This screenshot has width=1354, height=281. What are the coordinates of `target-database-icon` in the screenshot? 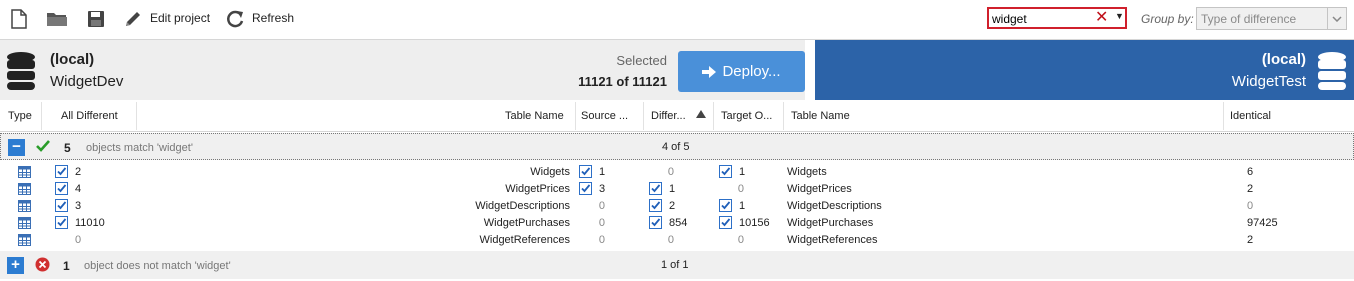 It's located at (1332, 72).